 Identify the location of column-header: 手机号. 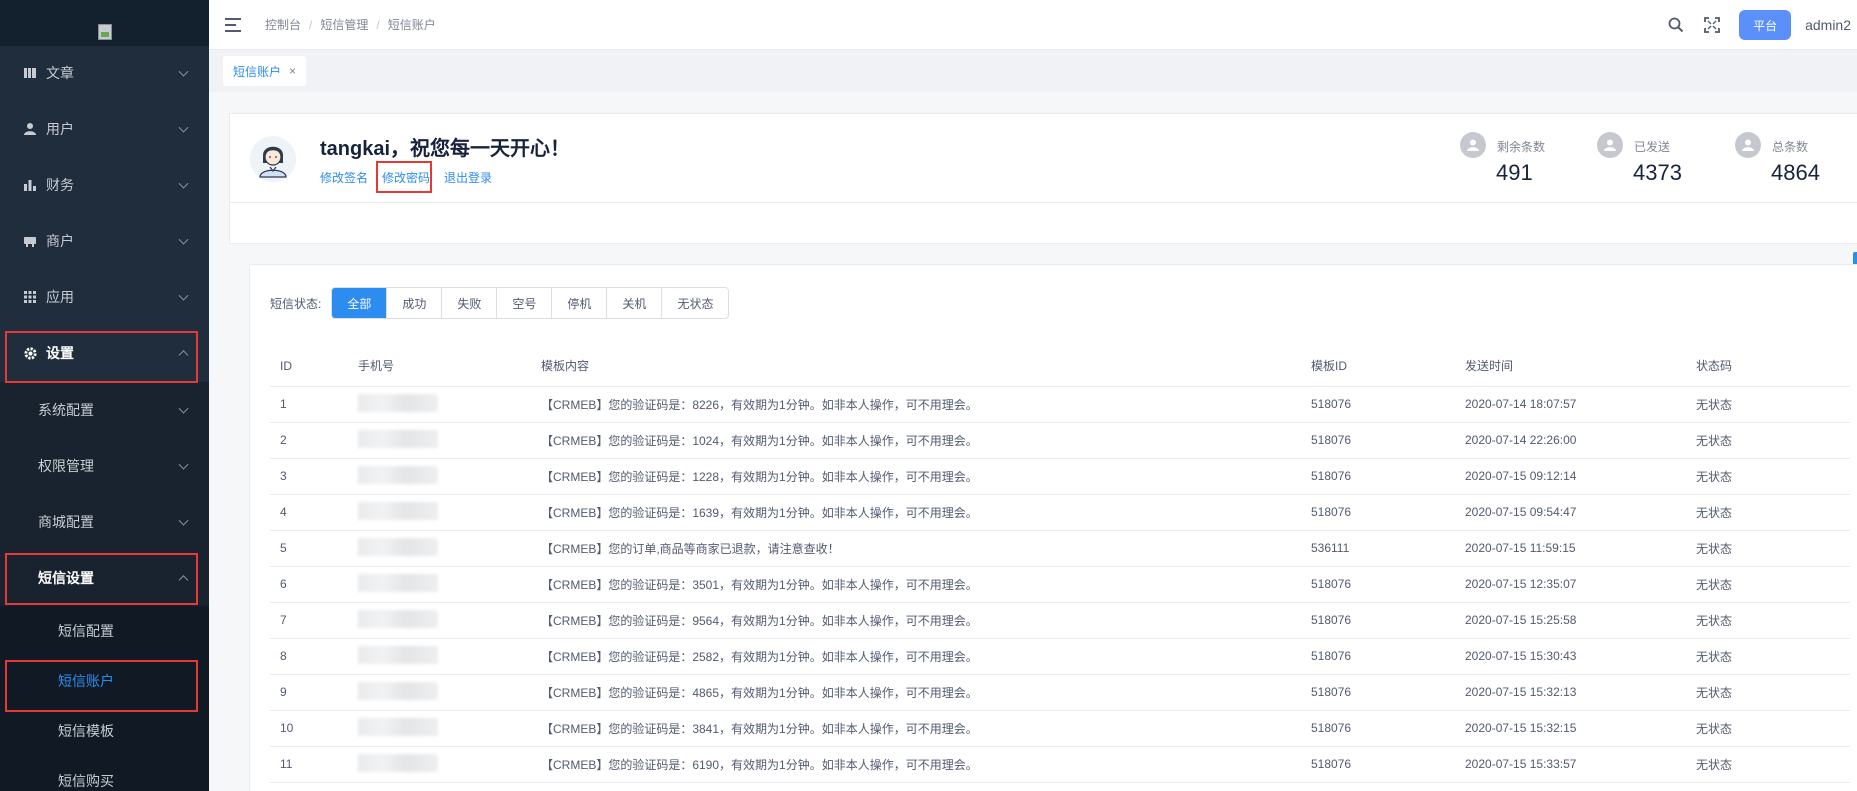
(439, 366).